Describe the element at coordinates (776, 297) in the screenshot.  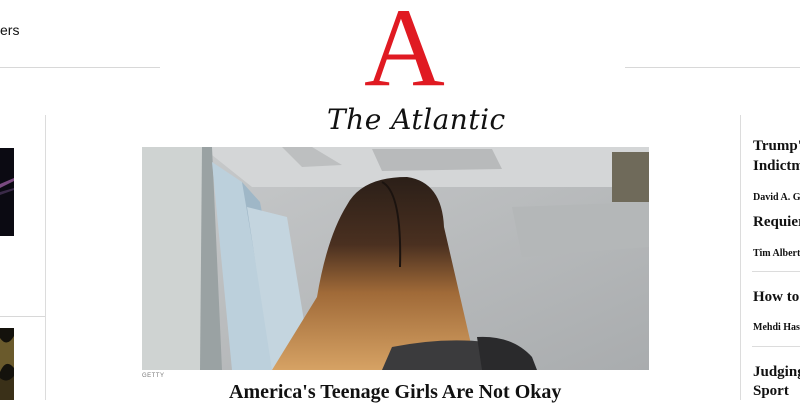
I see `right-rail-story-3-title: How to` at that location.